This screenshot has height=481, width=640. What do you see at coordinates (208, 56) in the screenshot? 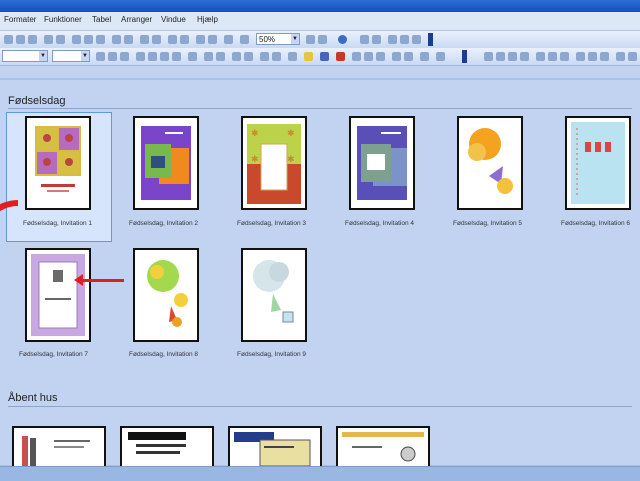
I see `numbering-icon` at bounding box center [208, 56].